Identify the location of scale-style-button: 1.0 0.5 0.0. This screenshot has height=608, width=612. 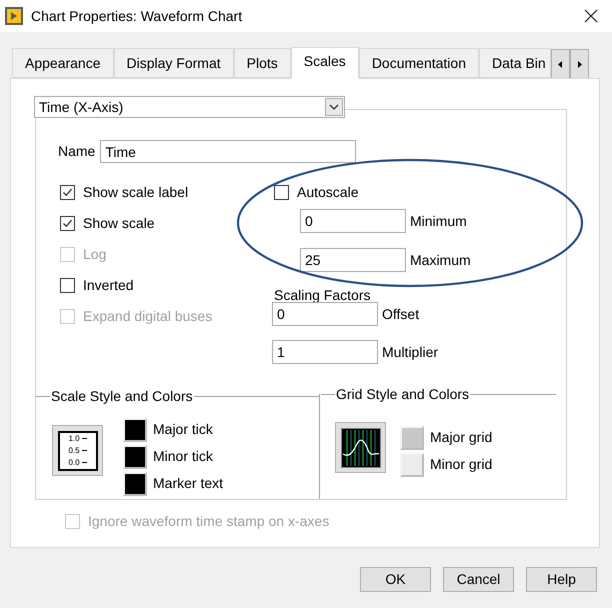
(77, 450).